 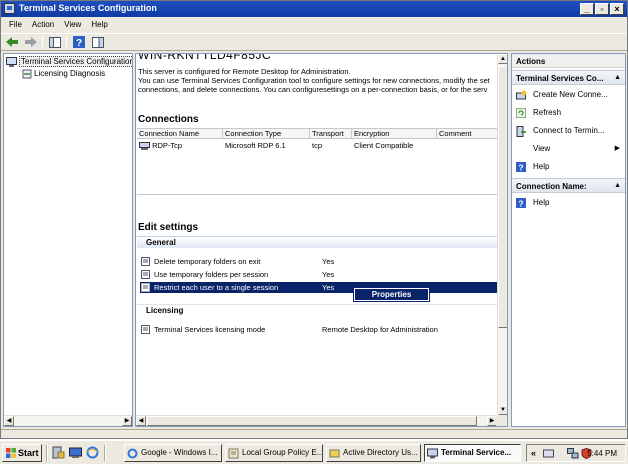 What do you see at coordinates (75, 452) in the screenshot?
I see `show-desktop-icon` at bounding box center [75, 452].